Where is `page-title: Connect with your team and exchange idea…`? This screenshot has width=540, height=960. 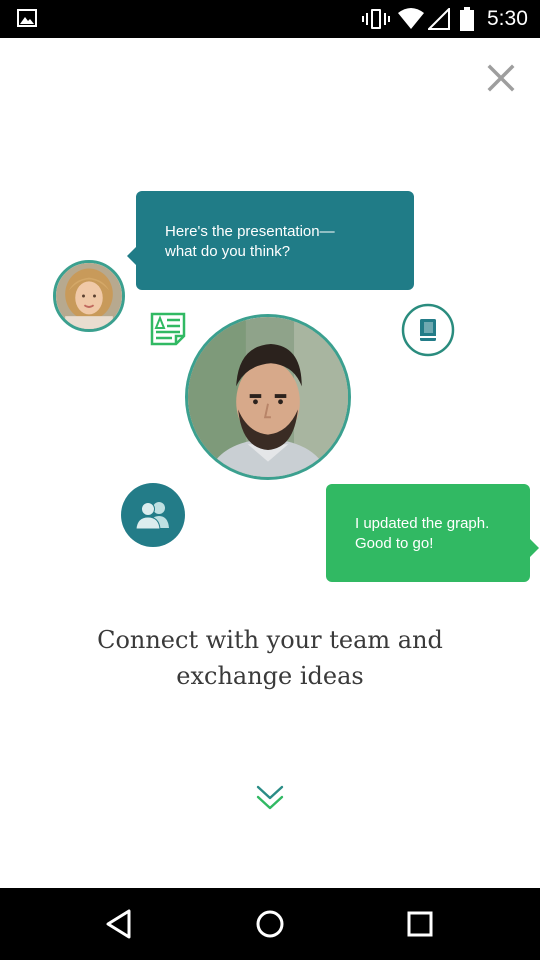
page-title: Connect with your team and exchange idea… is located at coordinates (270, 658).